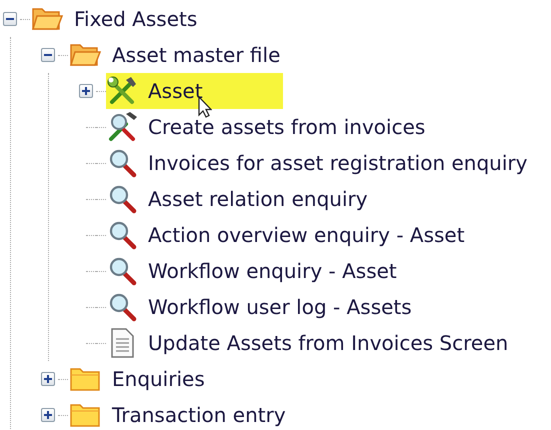 The height and width of the screenshot is (430, 551). What do you see at coordinates (309, 343) in the screenshot?
I see `tree-item: Update Assets from Invoices Screen` at bounding box center [309, 343].